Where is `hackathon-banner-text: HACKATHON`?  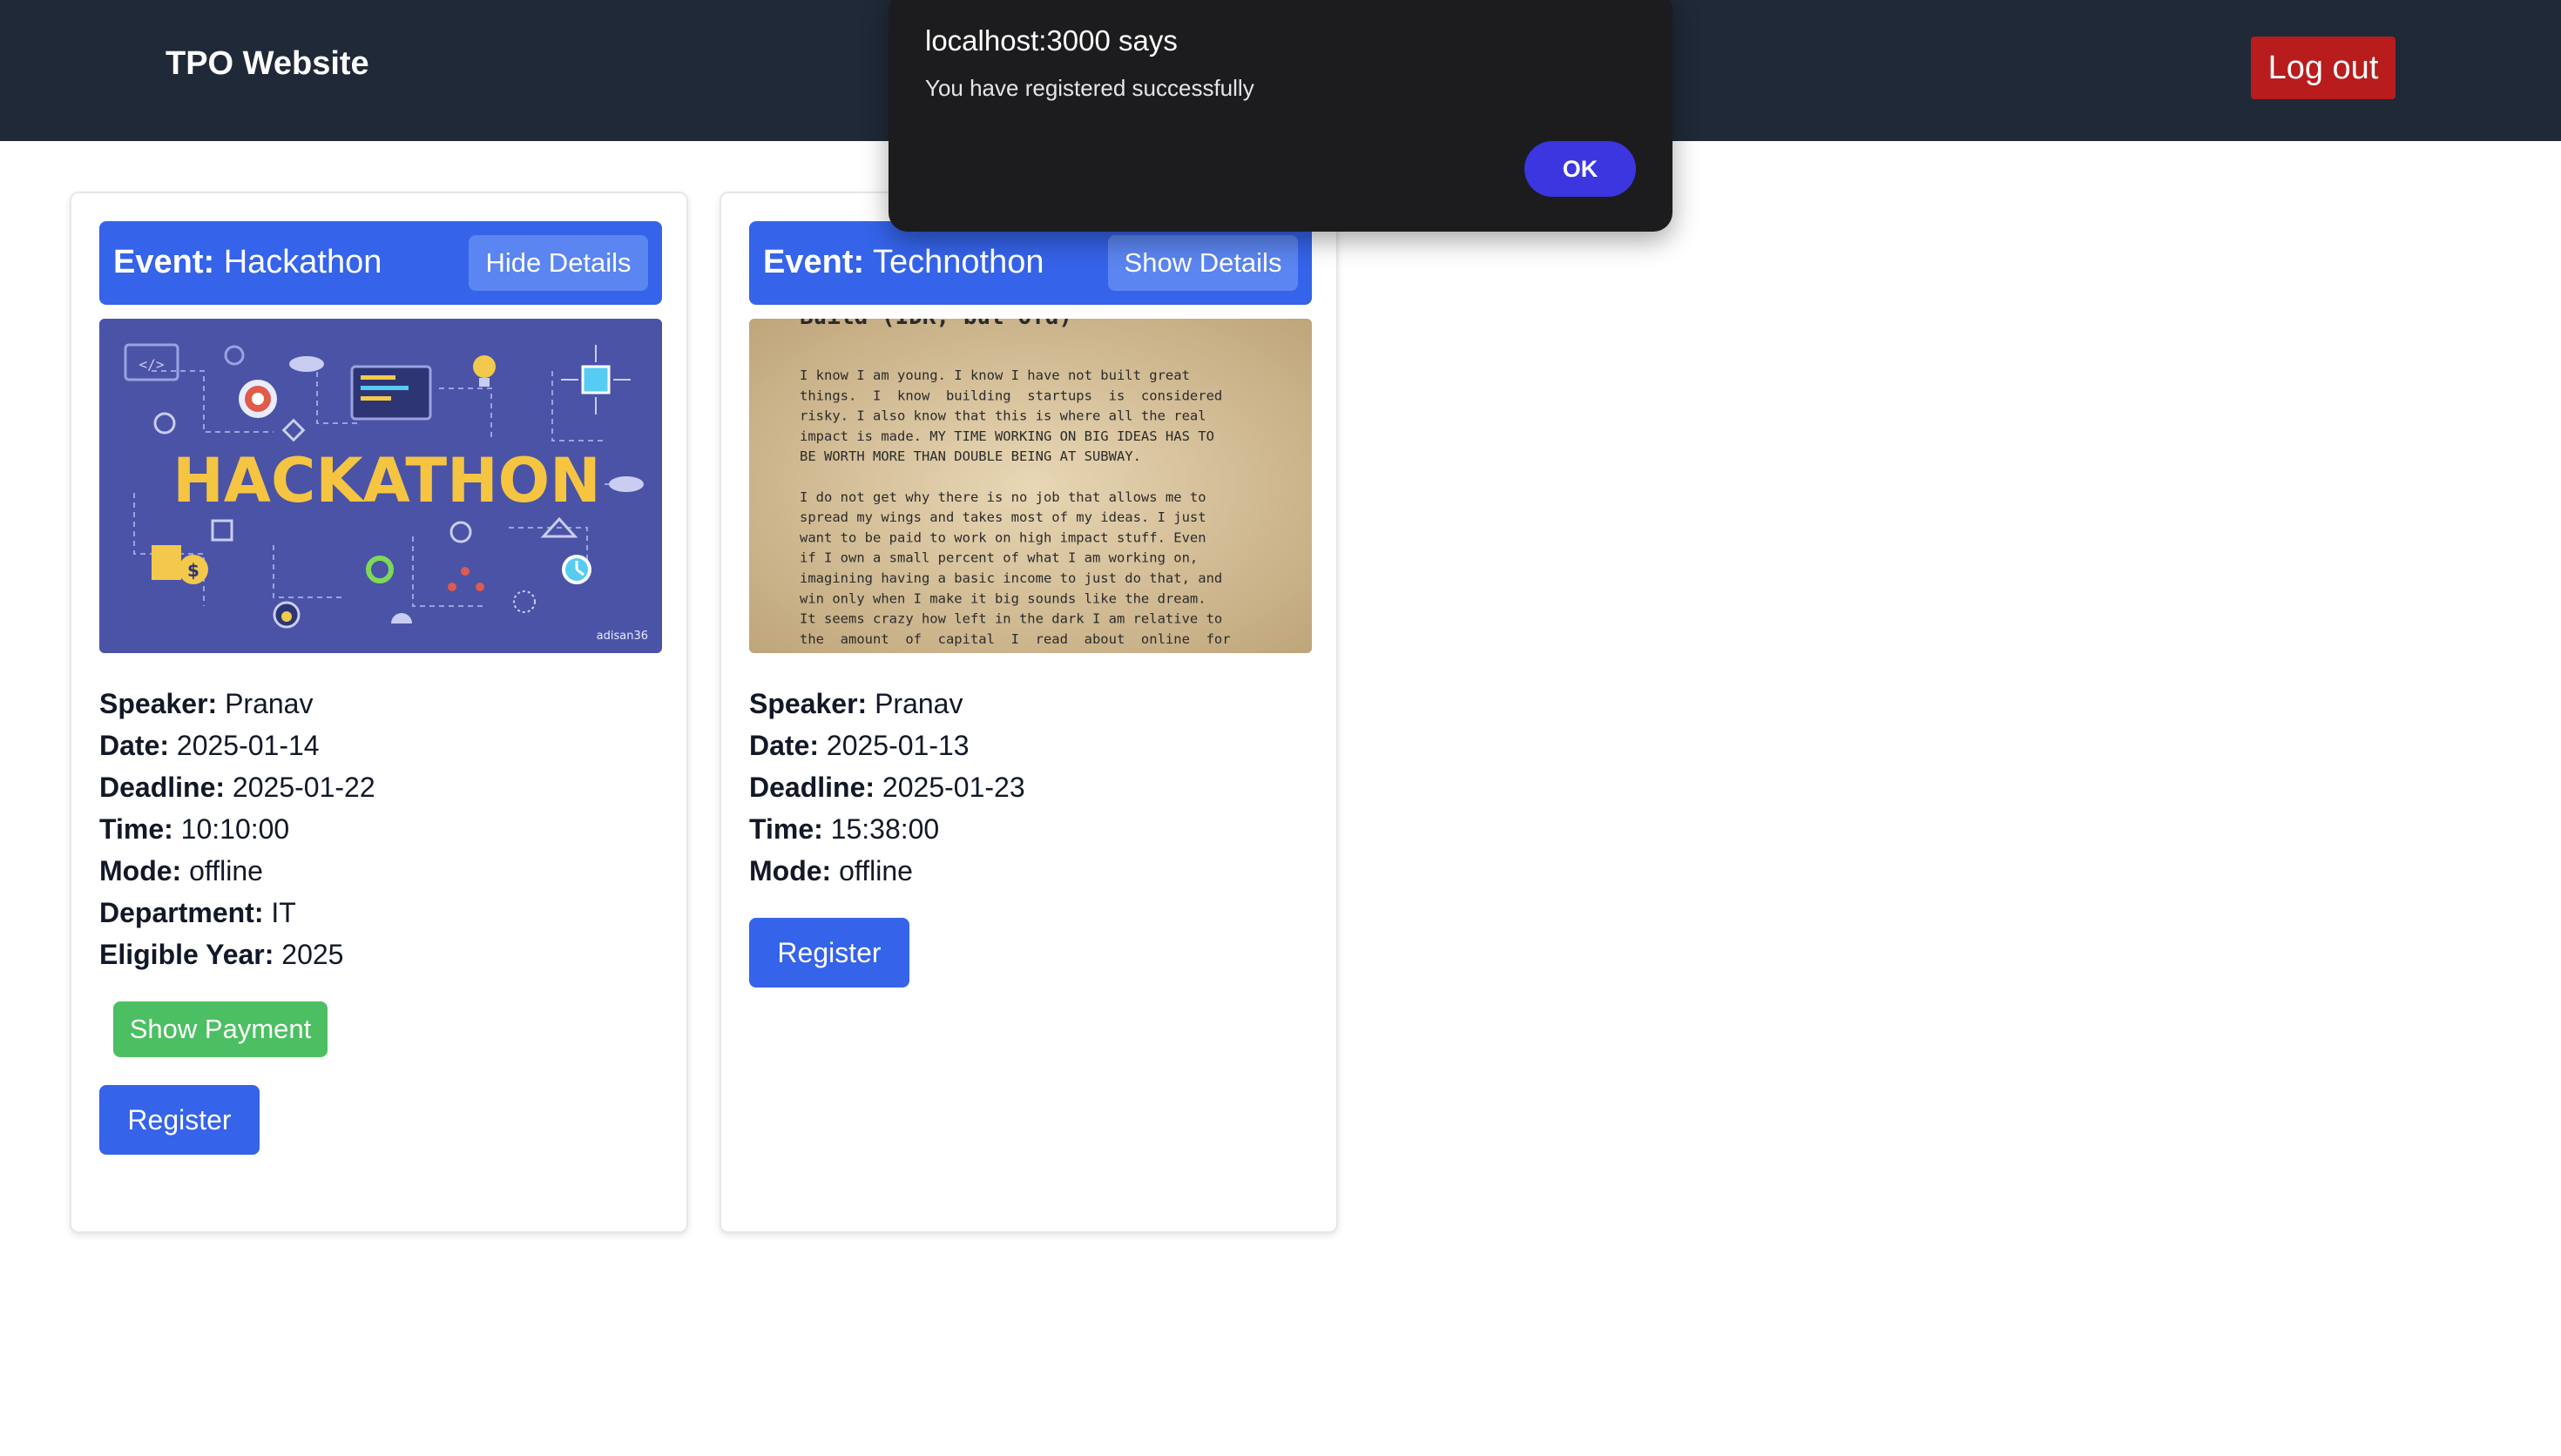
hackathon-banner-text: HACKATHON is located at coordinates (386, 480).